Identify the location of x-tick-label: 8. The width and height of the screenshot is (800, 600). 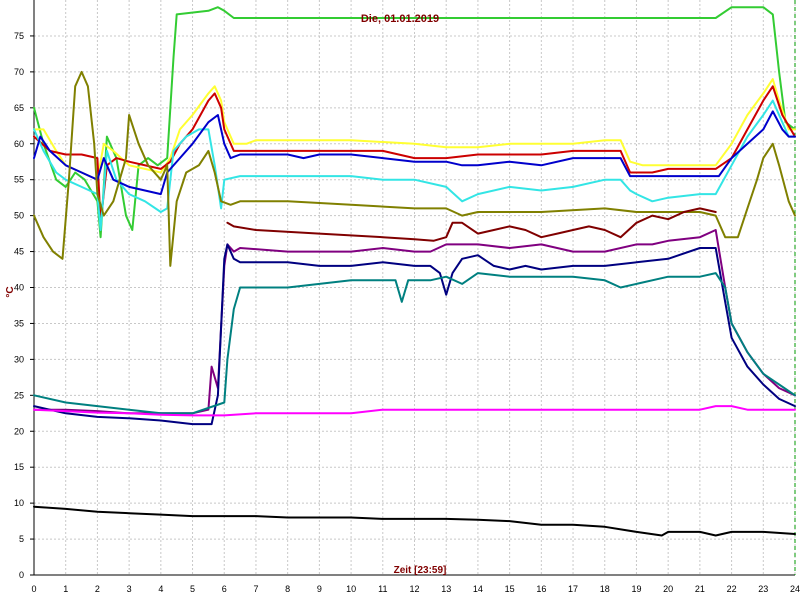
(287, 589).